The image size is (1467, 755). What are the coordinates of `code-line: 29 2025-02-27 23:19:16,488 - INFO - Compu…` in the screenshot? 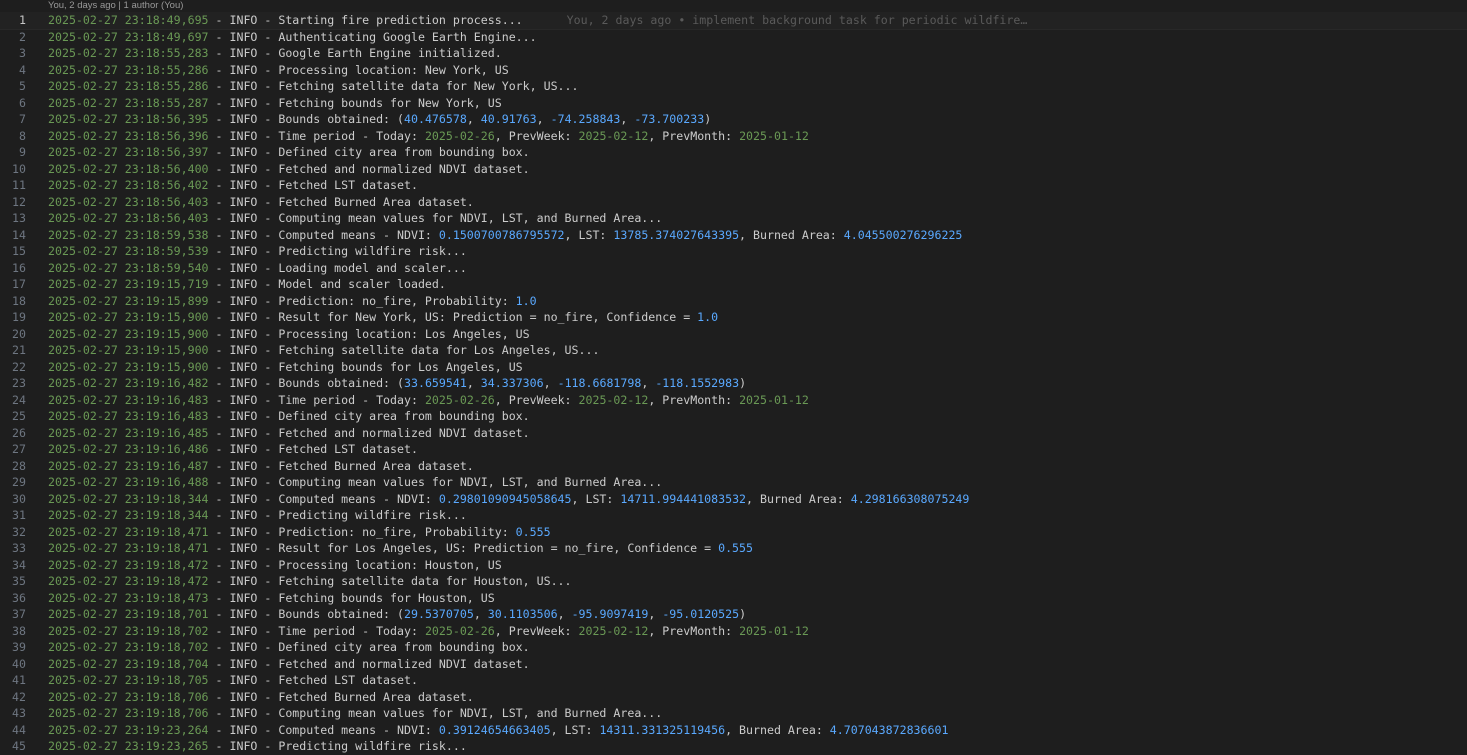 It's located at (733, 482).